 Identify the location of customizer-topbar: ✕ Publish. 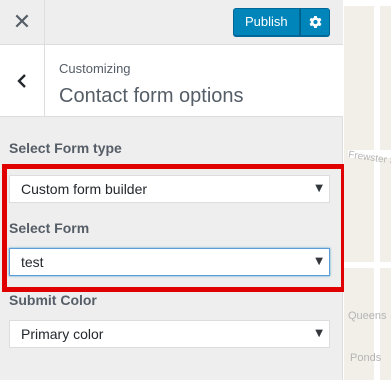
(171, 22).